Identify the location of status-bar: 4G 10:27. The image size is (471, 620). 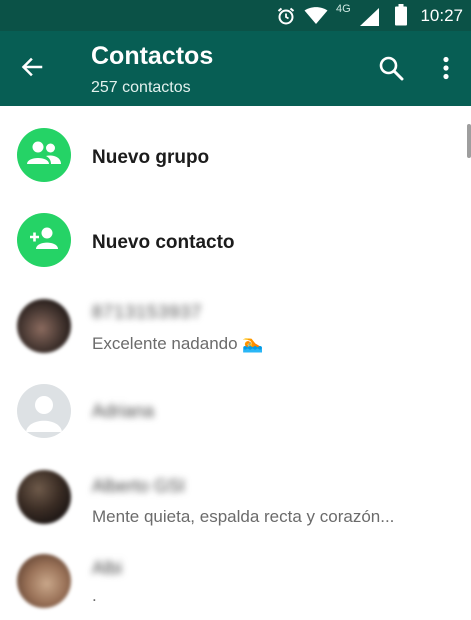
(235, 15).